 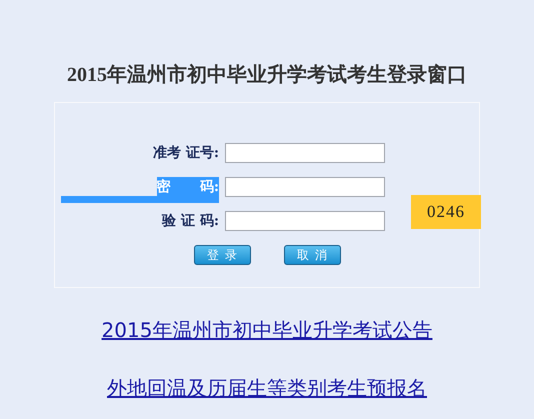 I want to click on field-label: 准考 证号:, so click(x=185, y=153).